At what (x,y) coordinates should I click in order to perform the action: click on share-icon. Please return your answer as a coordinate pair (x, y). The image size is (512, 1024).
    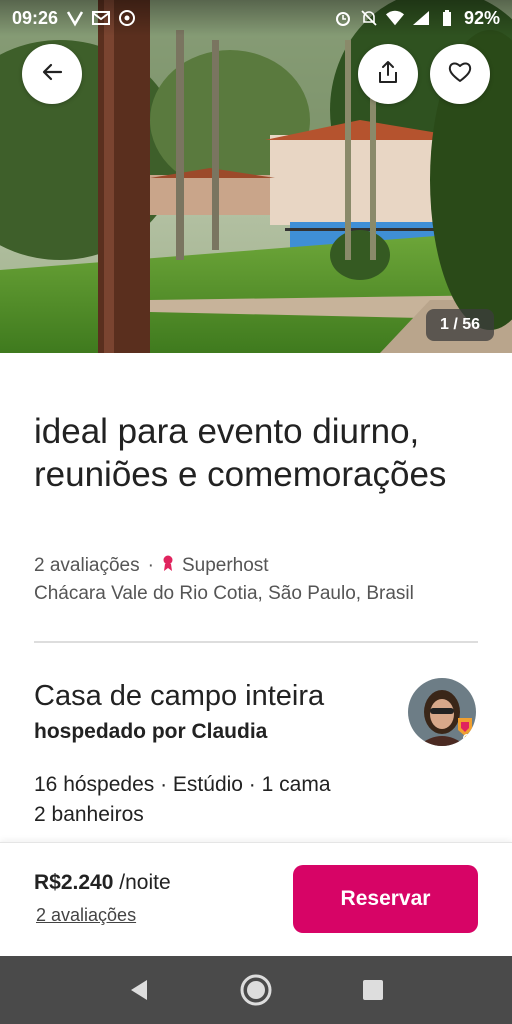
    Looking at the image, I should click on (388, 74).